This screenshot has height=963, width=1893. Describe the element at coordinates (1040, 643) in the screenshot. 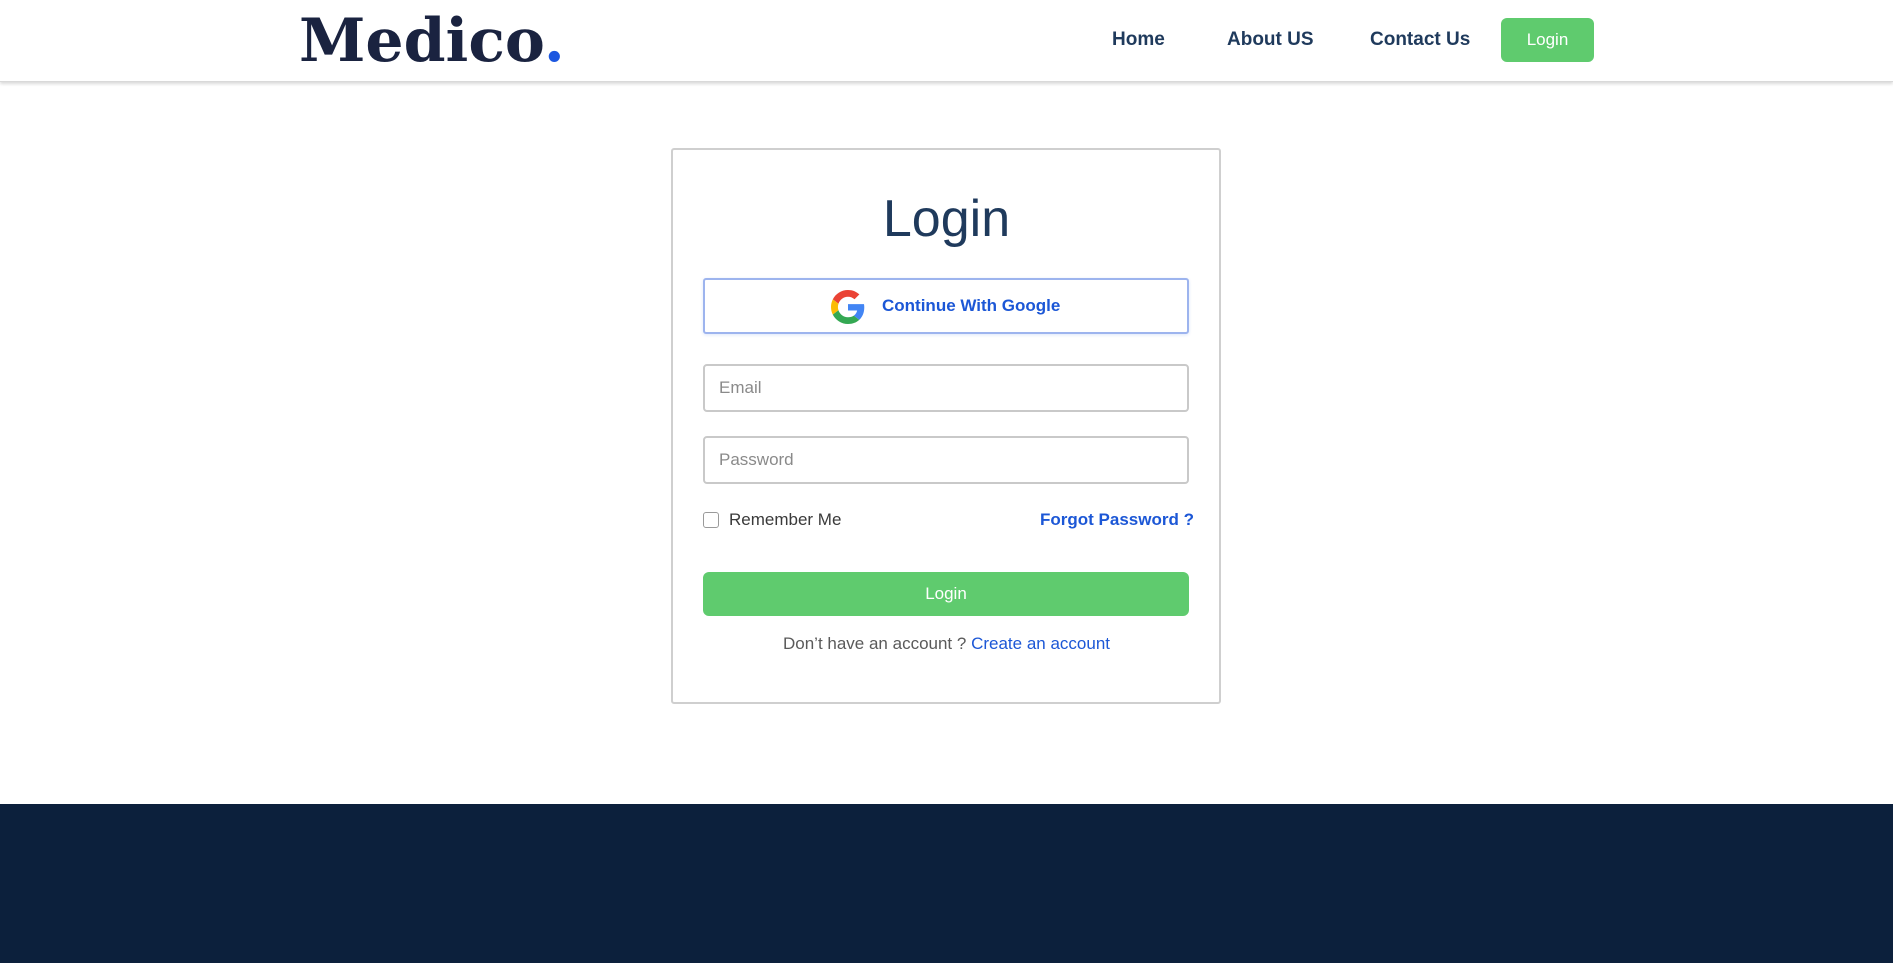

I see `create-account-link: Create an account` at that location.